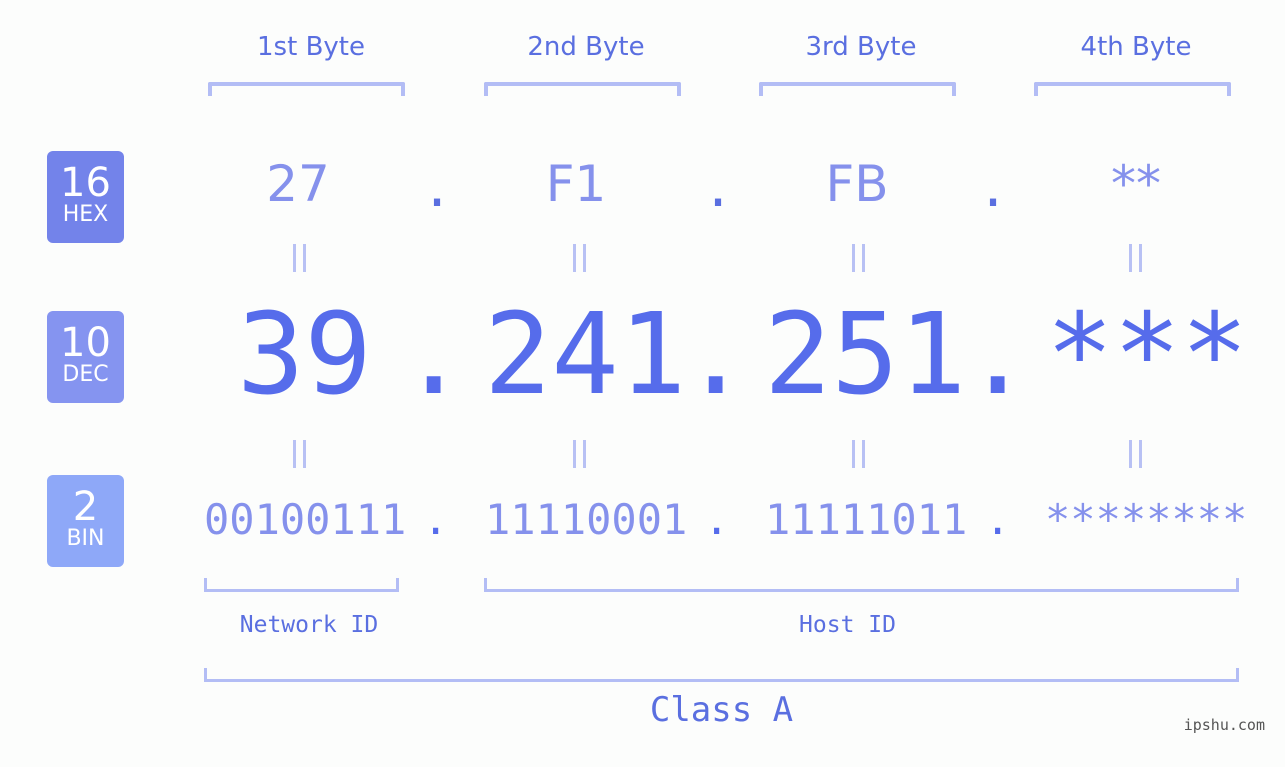  Describe the element at coordinates (1136, 184) in the screenshot. I see `hex-byte-4: **` at that location.